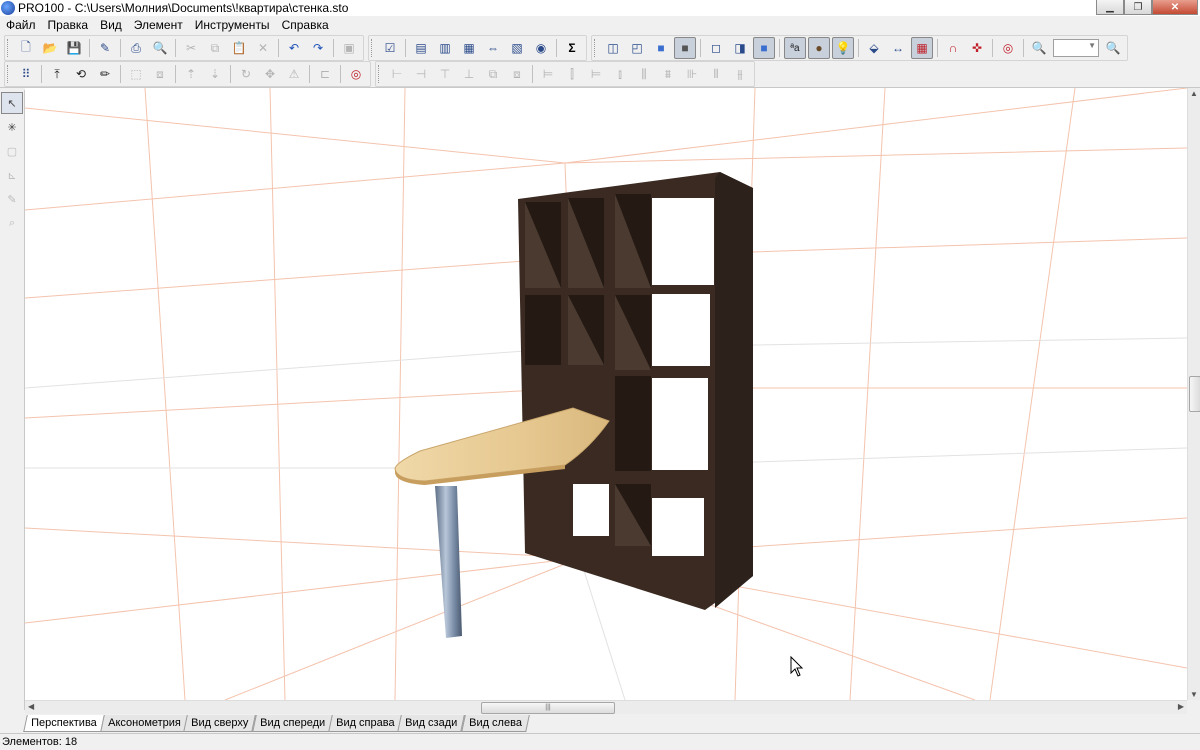 This screenshot has width=1200, height=750. Describe the element at coordinates (144, 723) in the screenshot. I see `tab-axonometry: Аксонометрия` at that location.